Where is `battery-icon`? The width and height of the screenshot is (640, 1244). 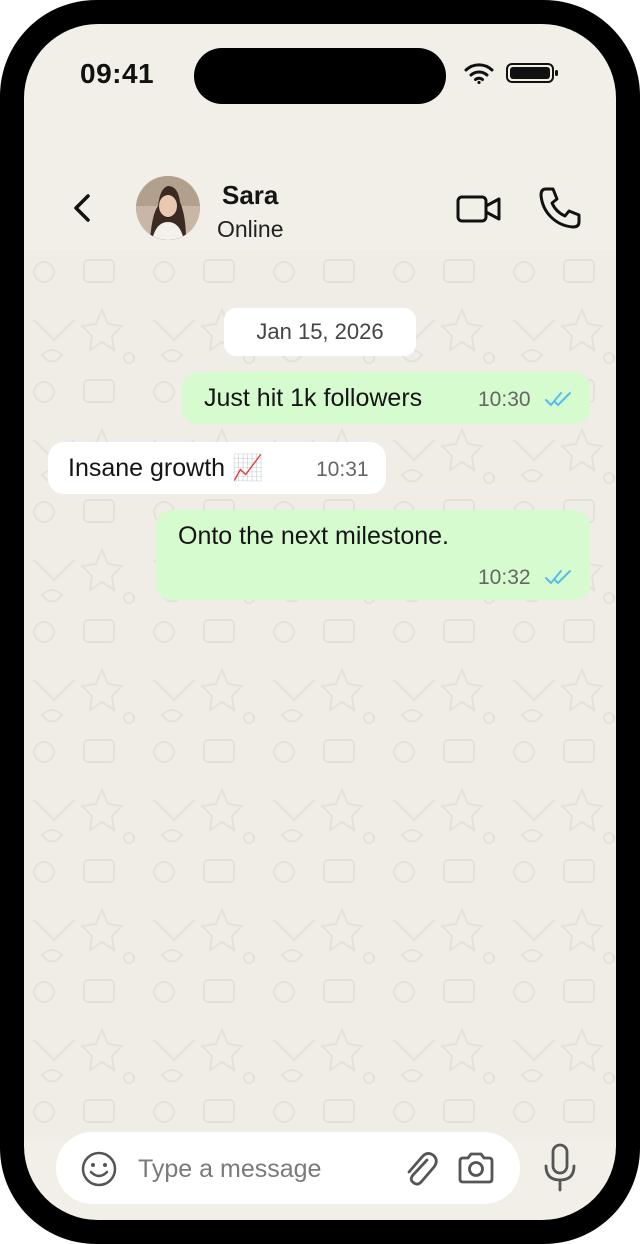 battery-icon is located at coordinates (532, 73).